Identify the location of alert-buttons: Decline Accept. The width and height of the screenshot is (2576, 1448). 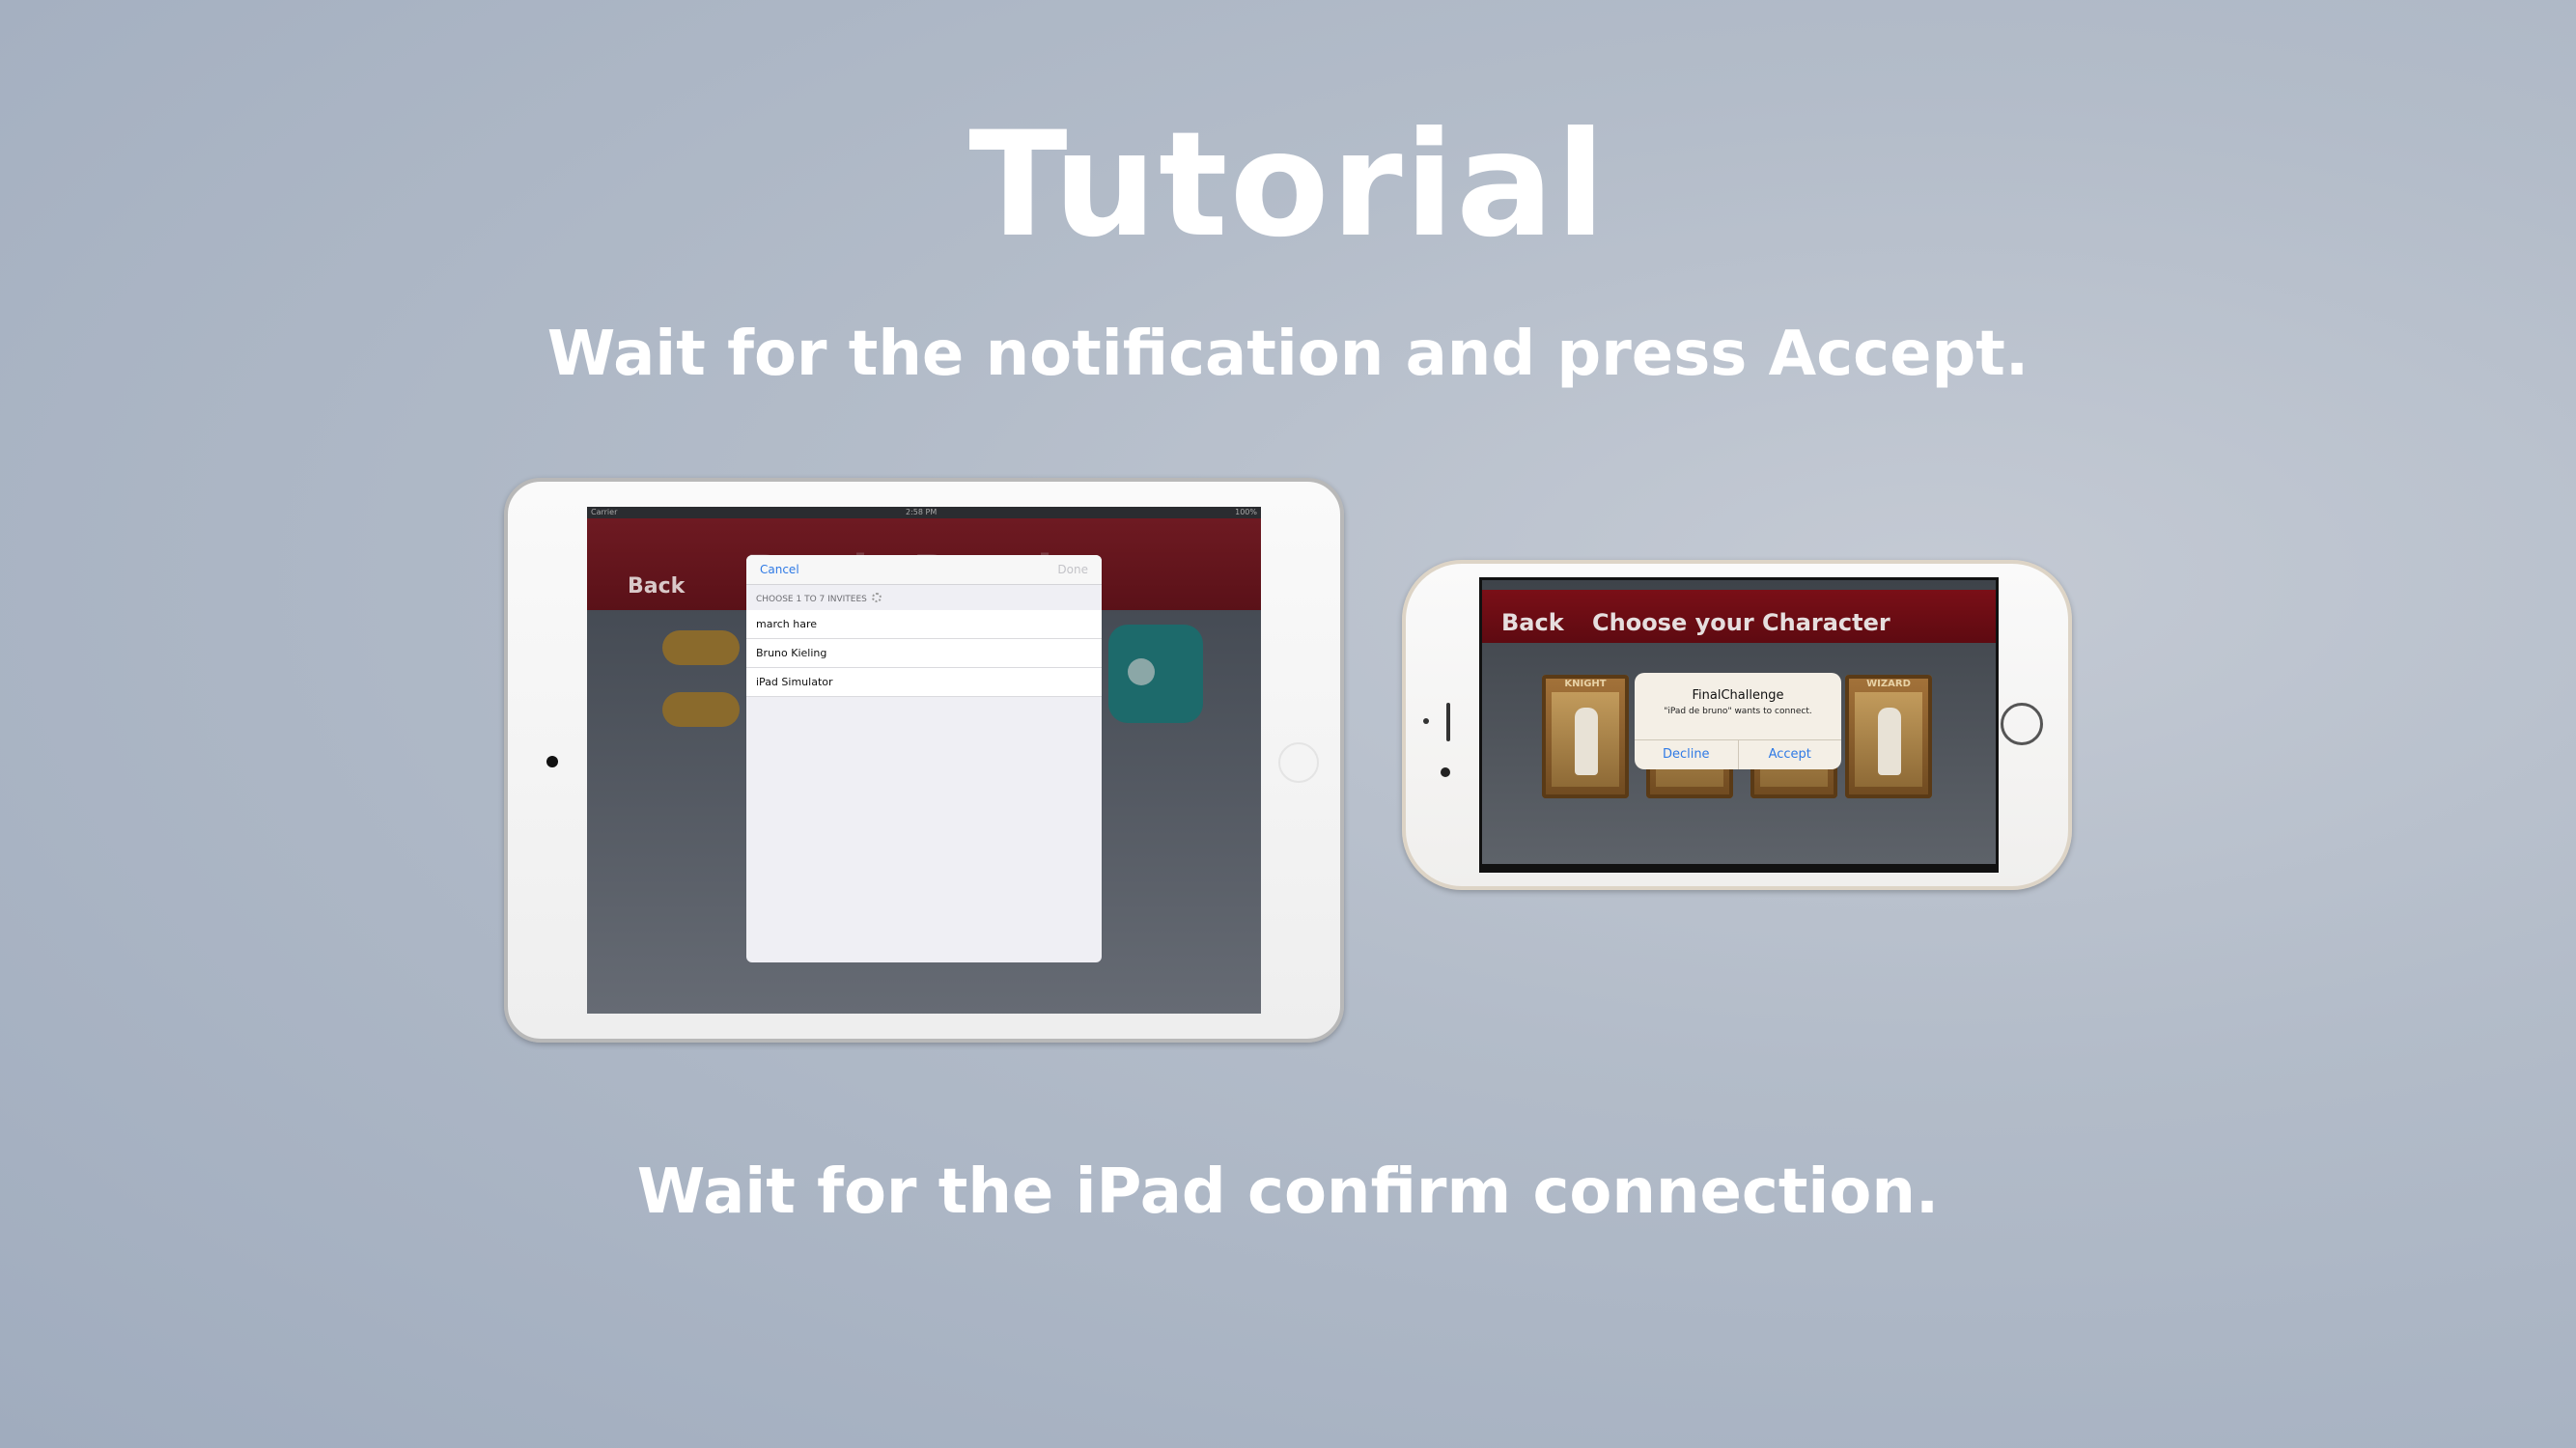
(1738, 754).